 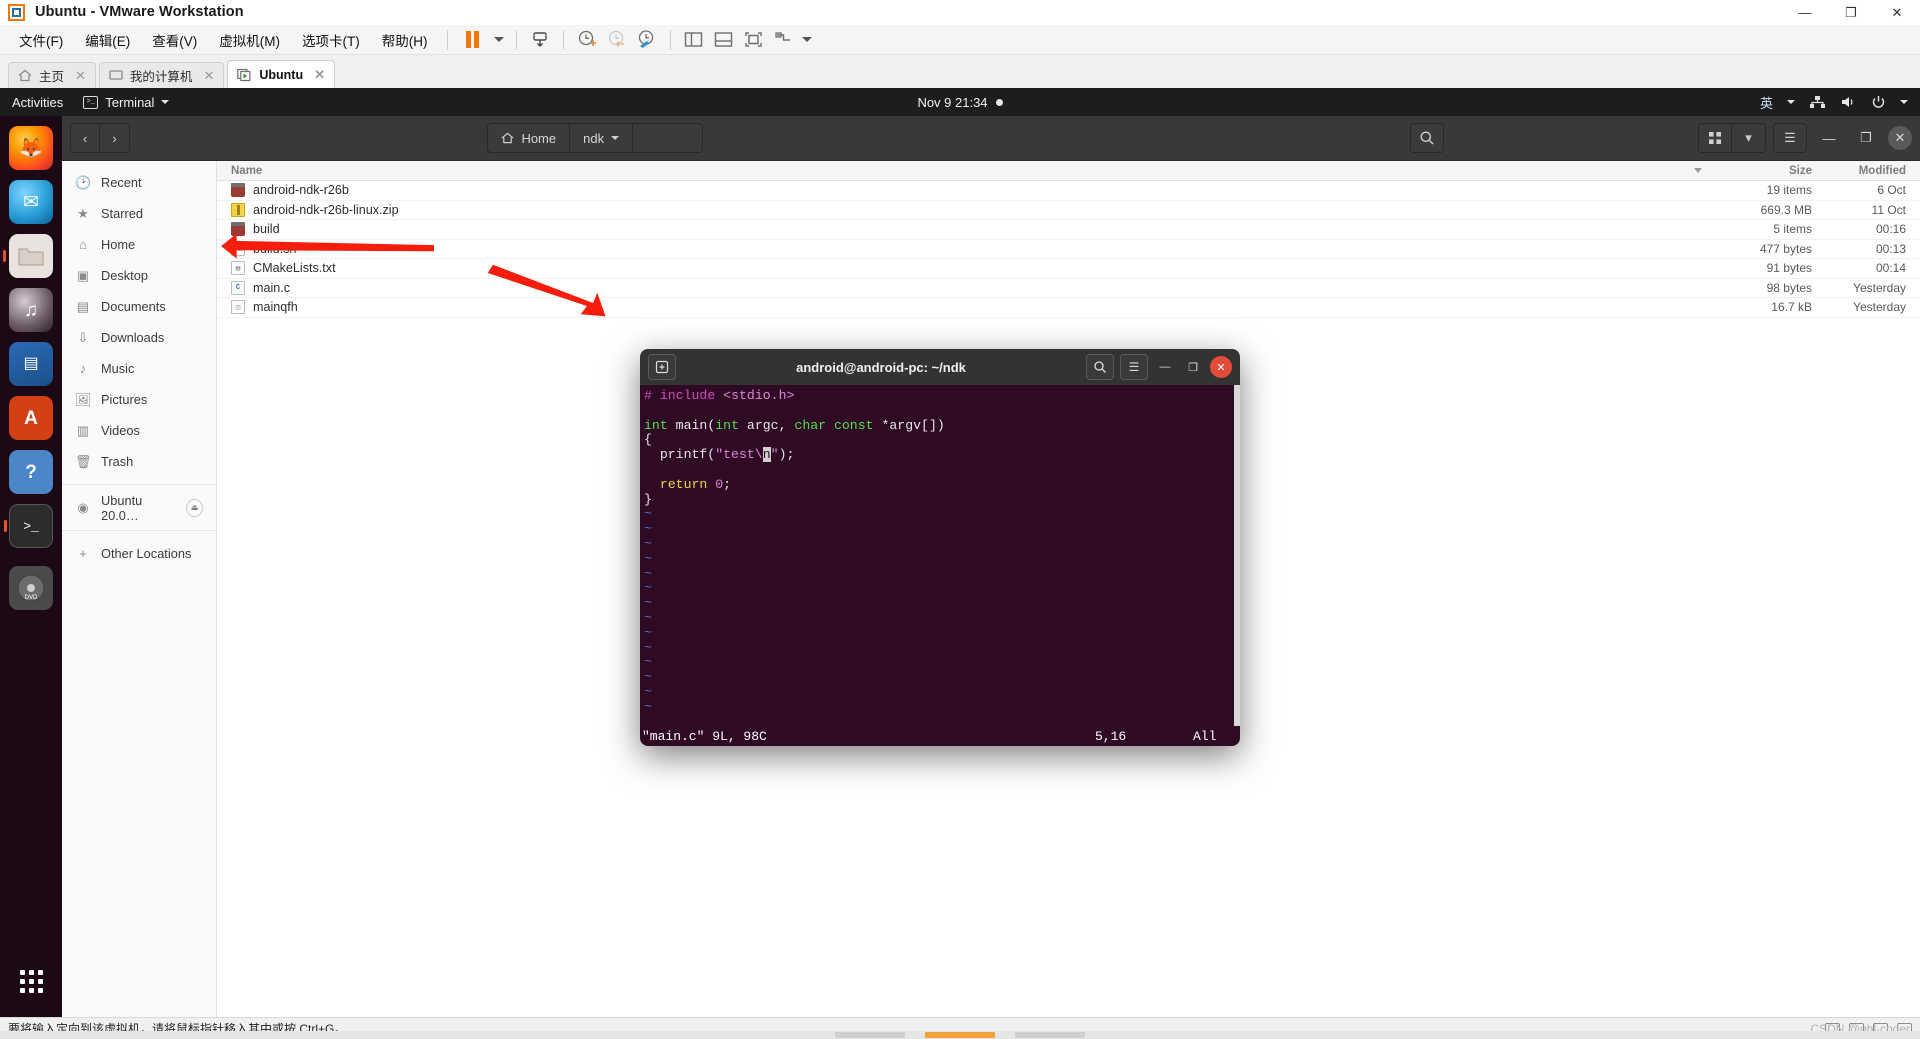 I want to click on tab-home: 主页 ✕, so click(x=52, y=75).